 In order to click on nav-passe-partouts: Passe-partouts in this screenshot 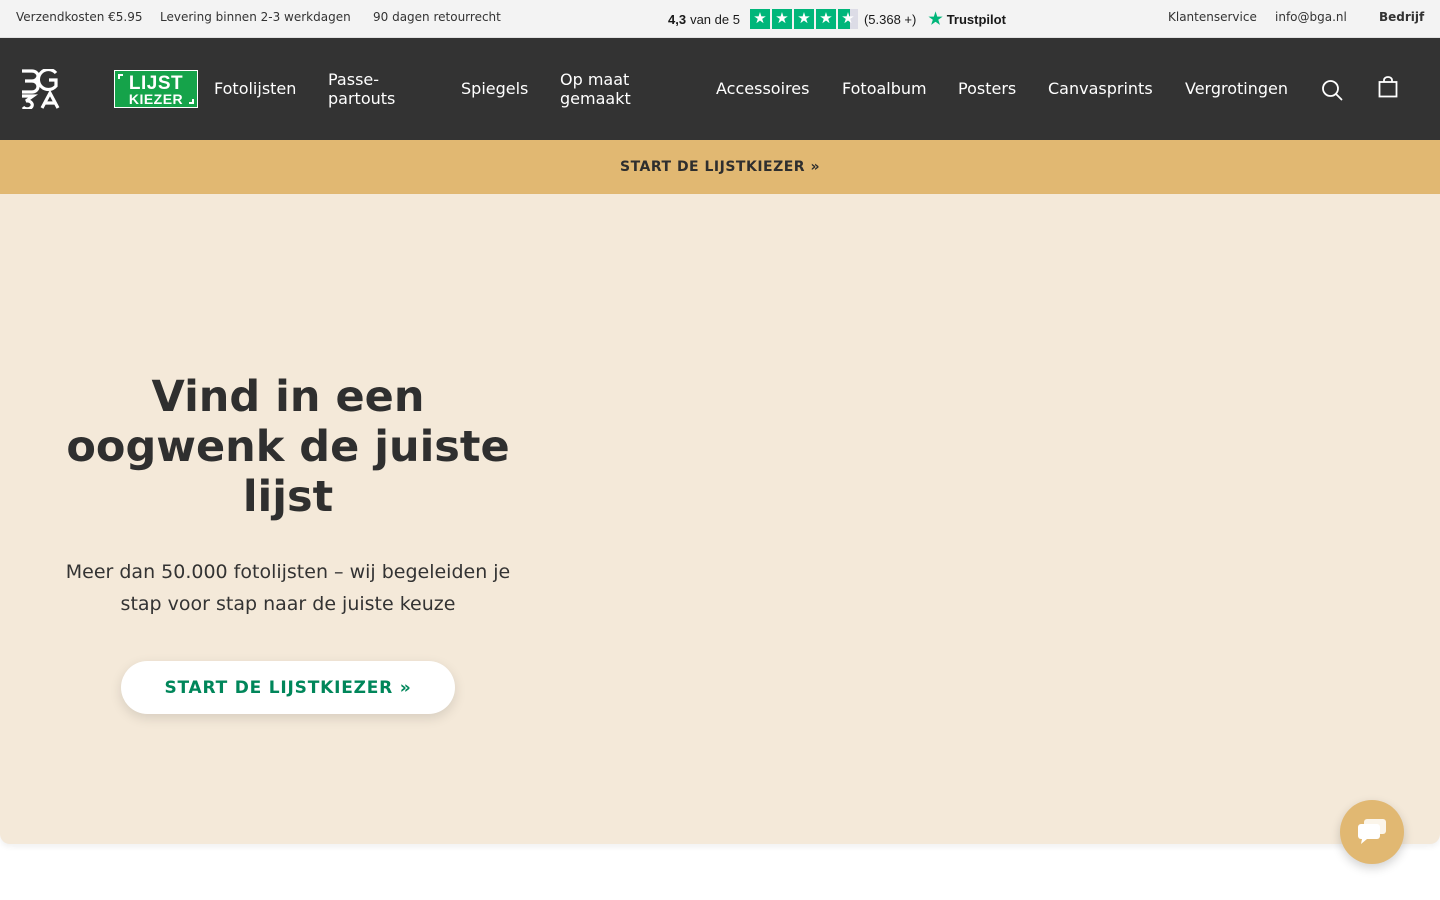, I will do `click(378, 89)`.